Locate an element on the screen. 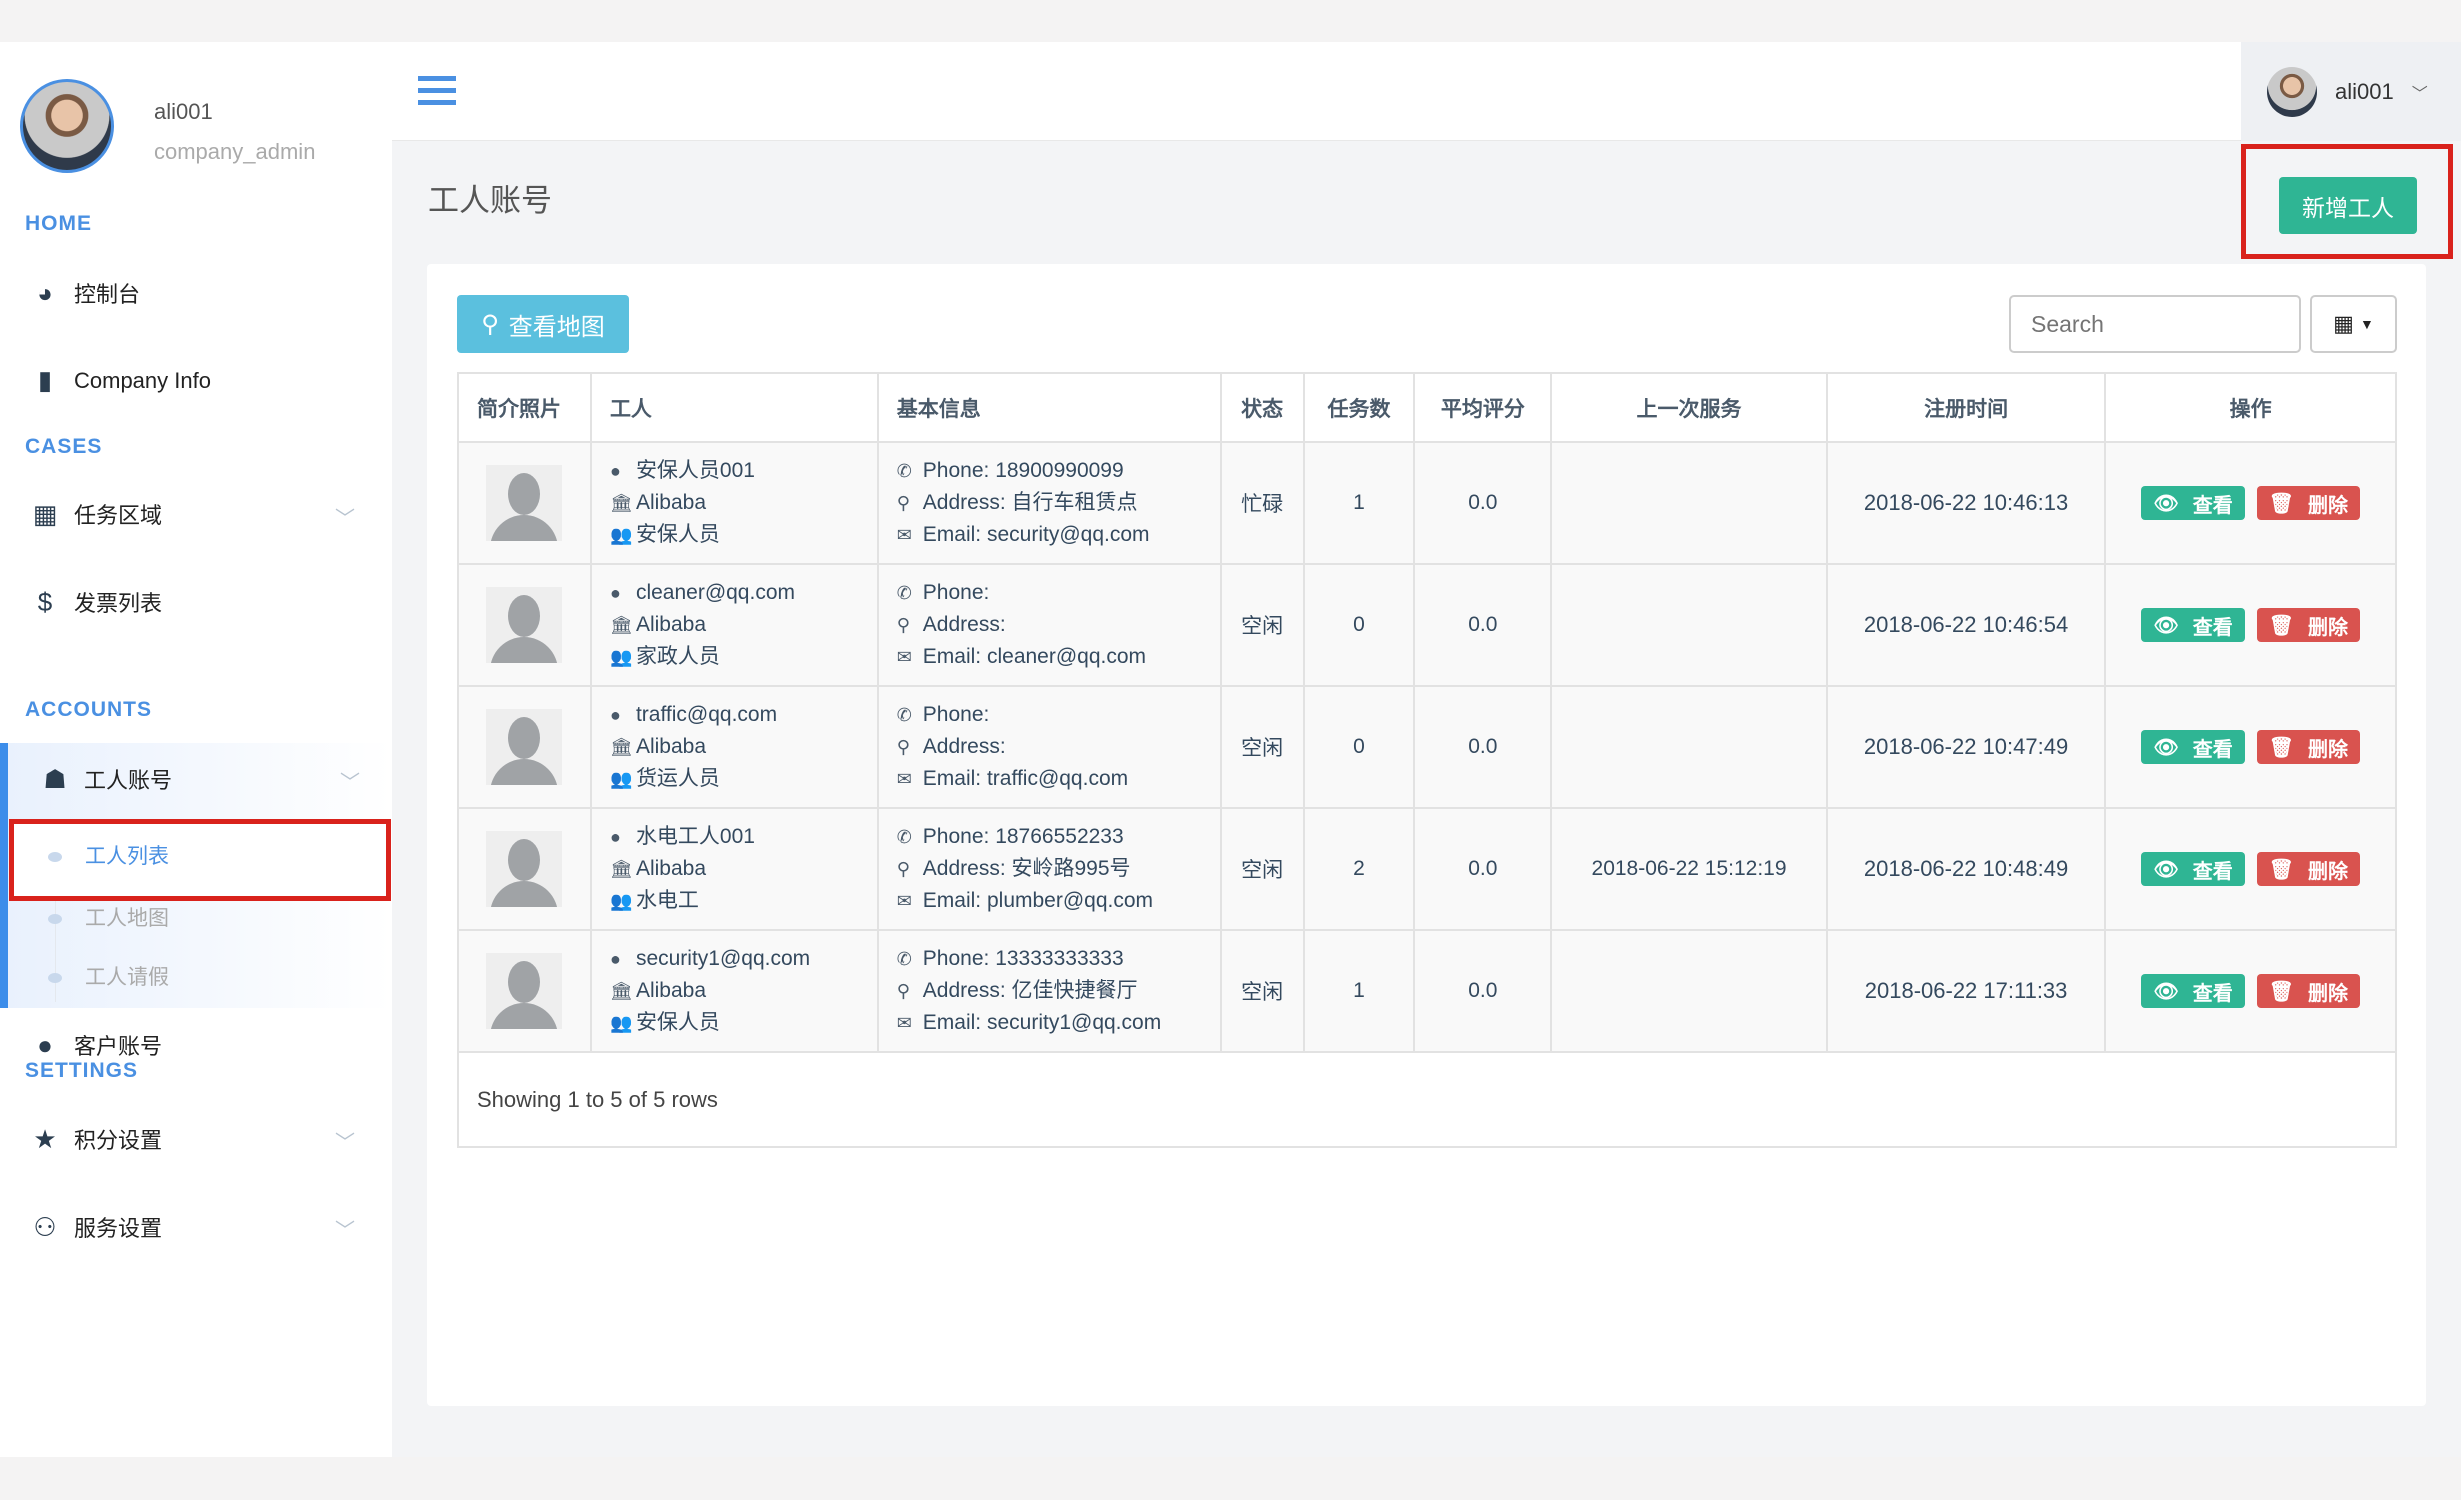  view-map-button: ⚲ 查看地图 is located at coordinates (543, 324).